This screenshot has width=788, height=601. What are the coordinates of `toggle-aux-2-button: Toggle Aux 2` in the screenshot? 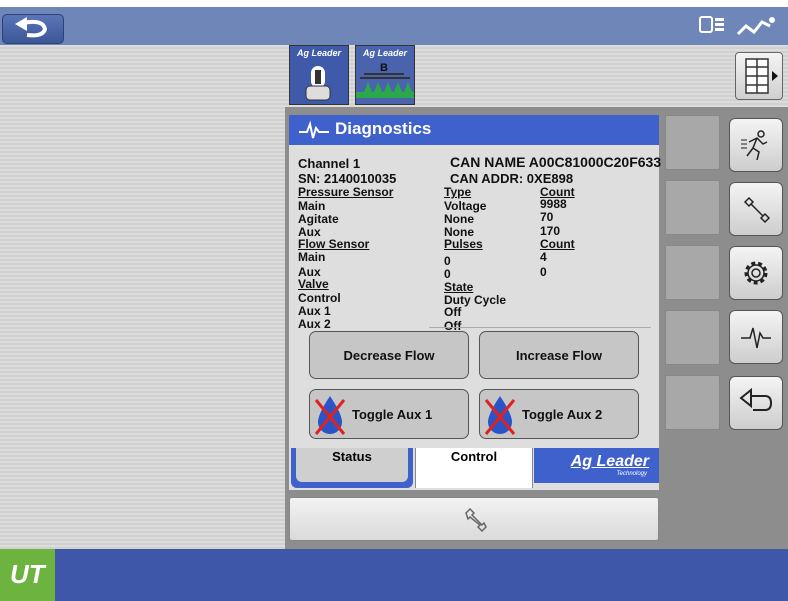 It's located at (559, 414).